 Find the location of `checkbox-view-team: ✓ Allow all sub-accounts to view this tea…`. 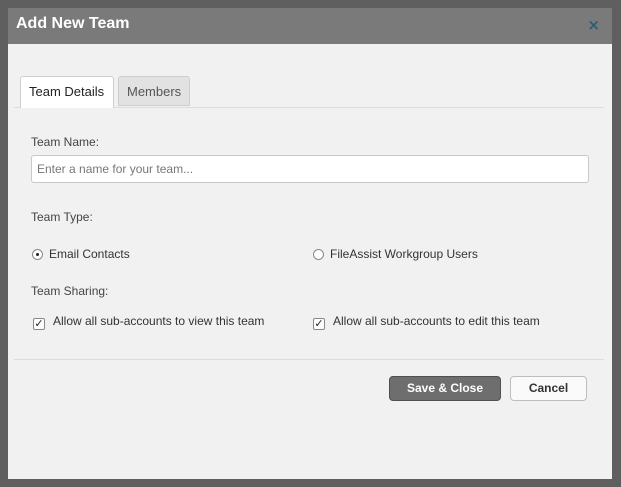

checkbox-view-team: ✓ Allow all sub-accounts to view this tea… is located at coordinates (148, 322).